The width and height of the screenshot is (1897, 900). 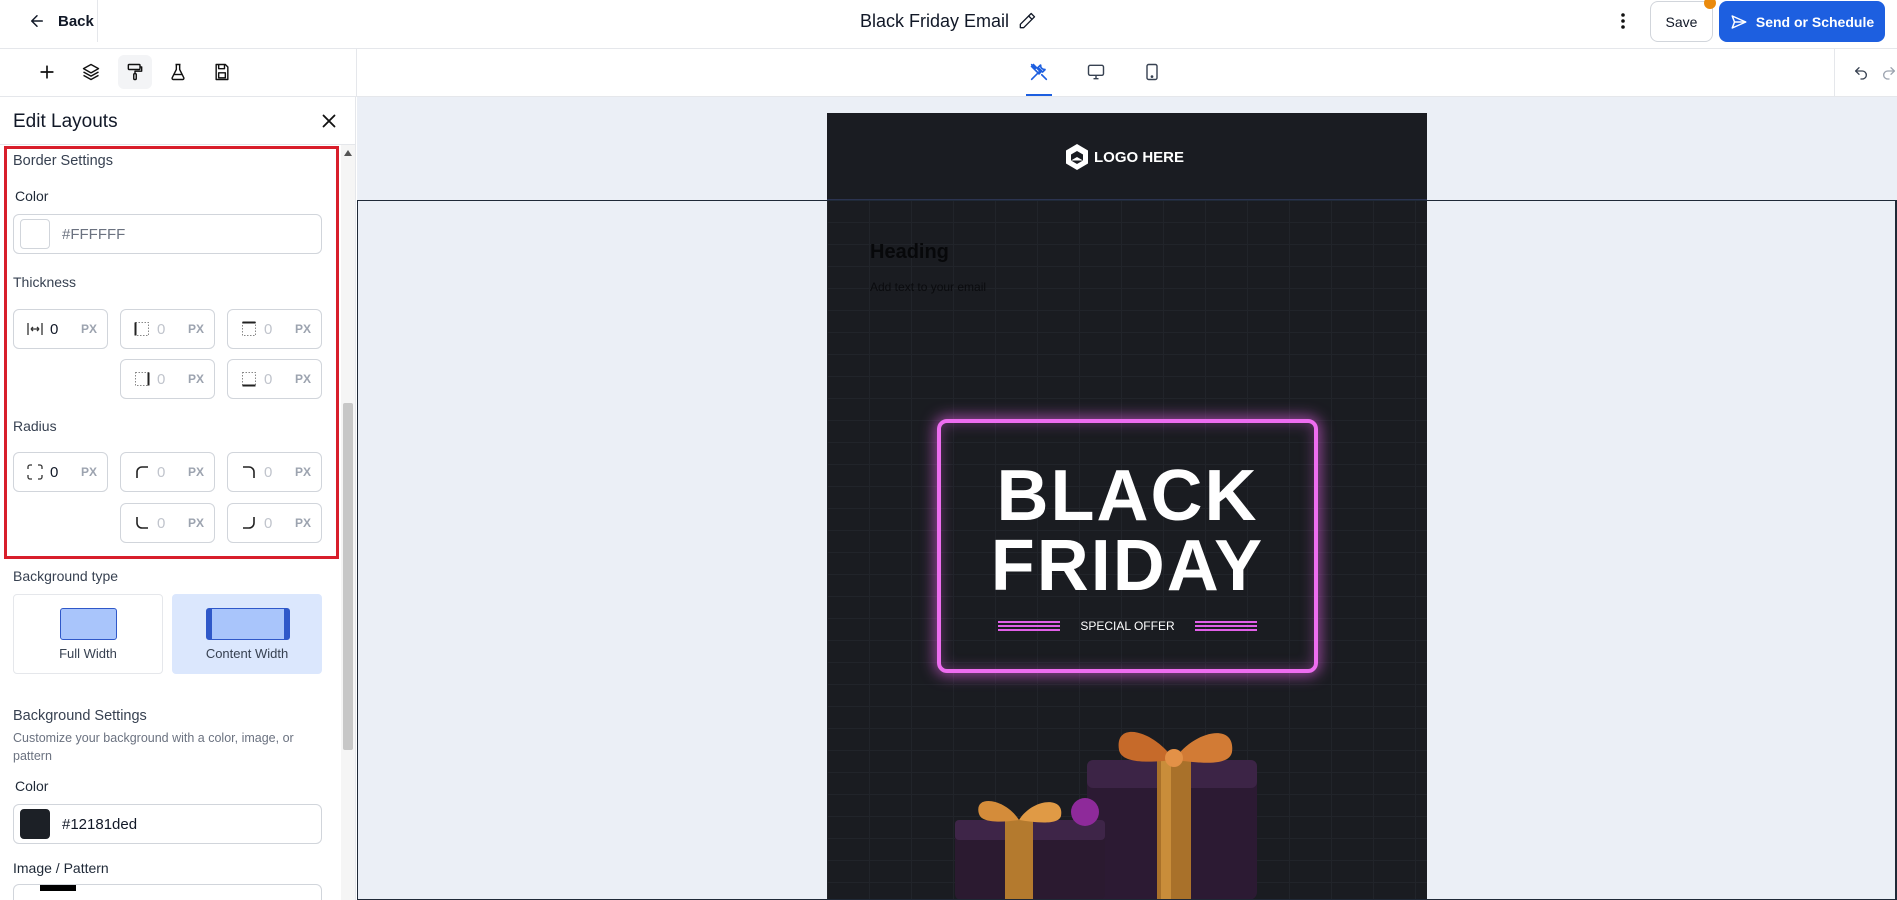 I want to click on add-element-button, so click(x=47, y=72).